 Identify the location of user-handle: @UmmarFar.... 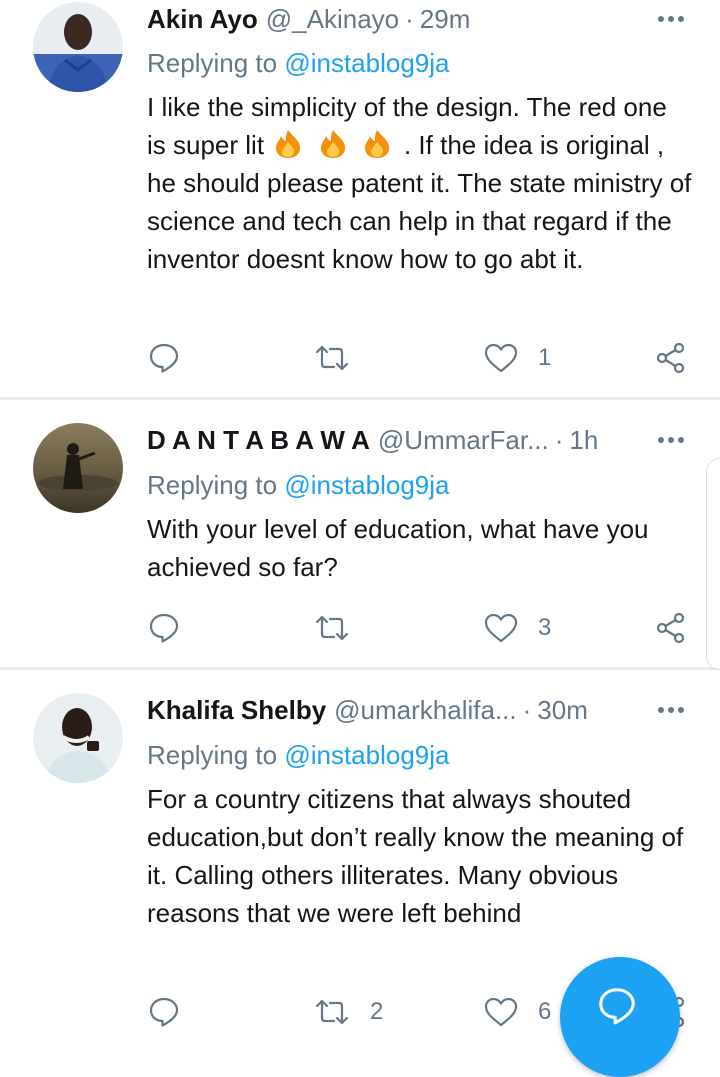
(463, 440).